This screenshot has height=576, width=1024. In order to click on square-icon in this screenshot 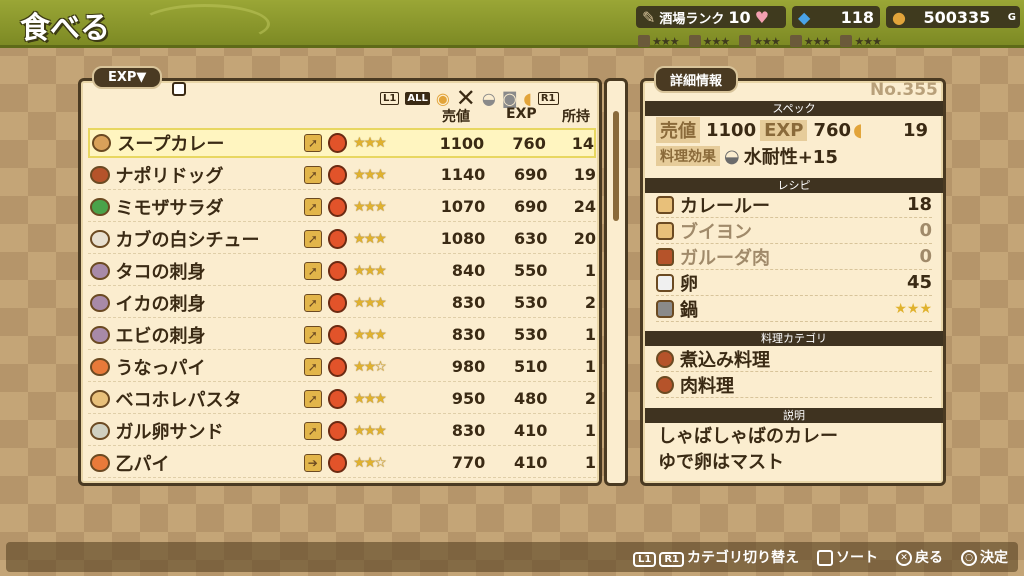, I will do `click(825, 558)`.